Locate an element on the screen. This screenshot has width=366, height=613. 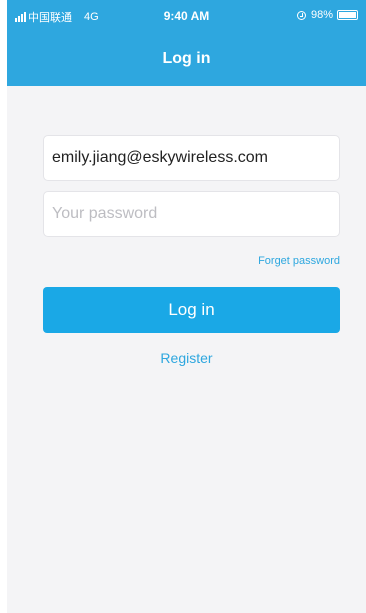
login-button: Log in is located at coordinates (191, 310).